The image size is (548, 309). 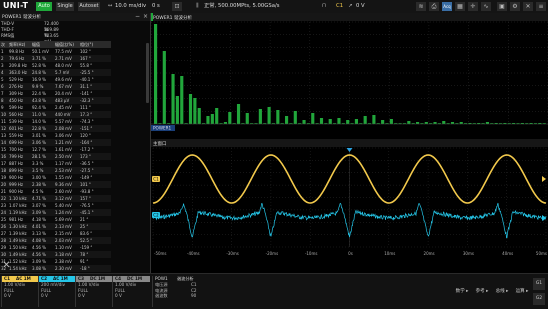 What do you see at coordinates (39, 261) in the screenshot?
I see `table-cell: 3.09 %` at bounding box center [39, 261].